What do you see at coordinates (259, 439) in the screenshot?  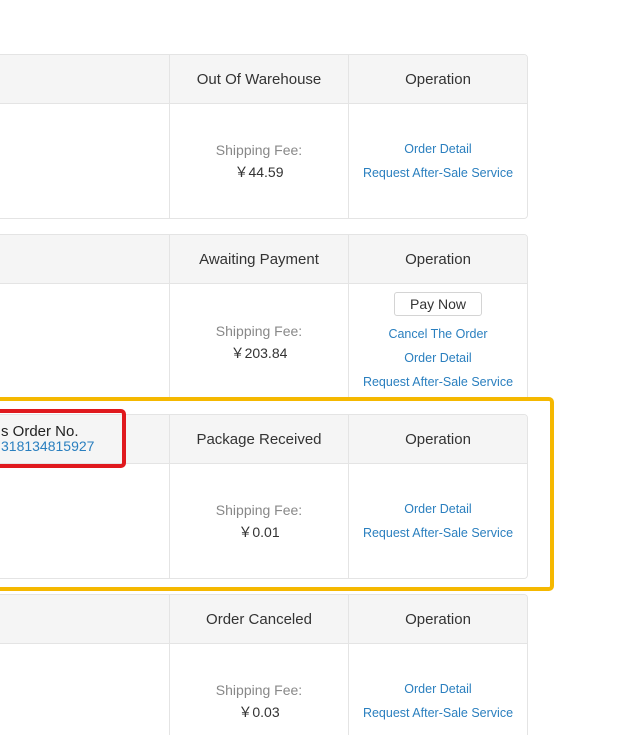 I see `order-status: Package Received` at bounding box center [259, 439].